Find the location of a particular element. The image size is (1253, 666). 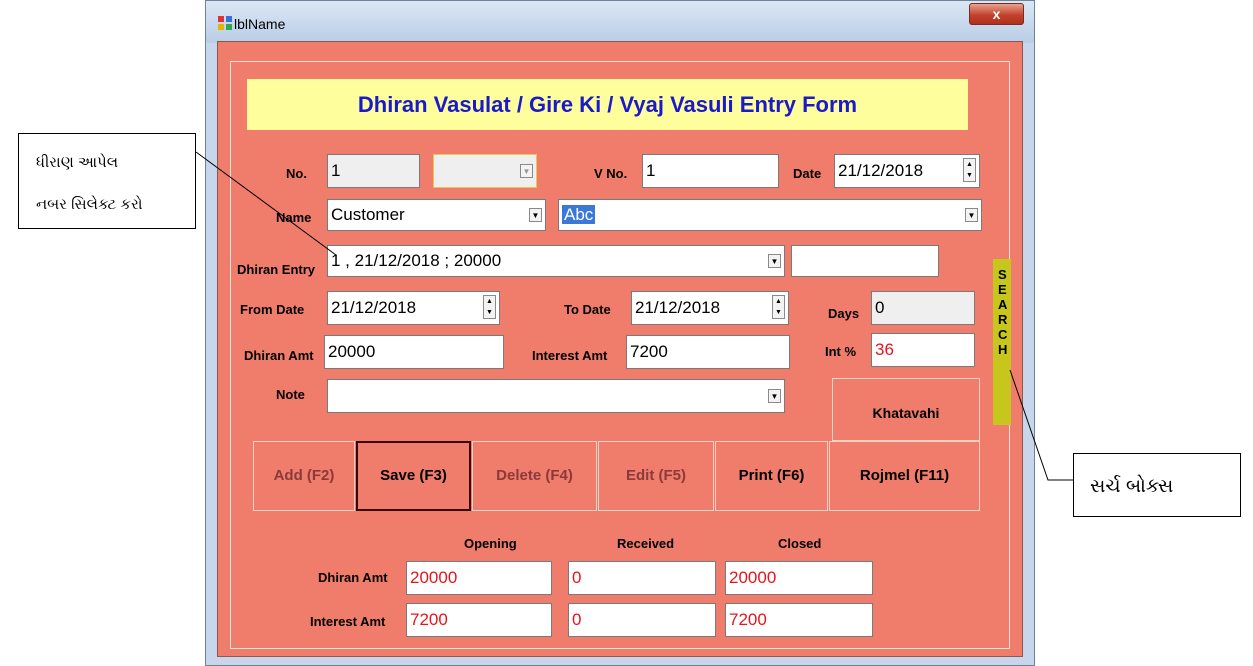

summary-interest-closed: 7200 is located at coordinates (799, 620).